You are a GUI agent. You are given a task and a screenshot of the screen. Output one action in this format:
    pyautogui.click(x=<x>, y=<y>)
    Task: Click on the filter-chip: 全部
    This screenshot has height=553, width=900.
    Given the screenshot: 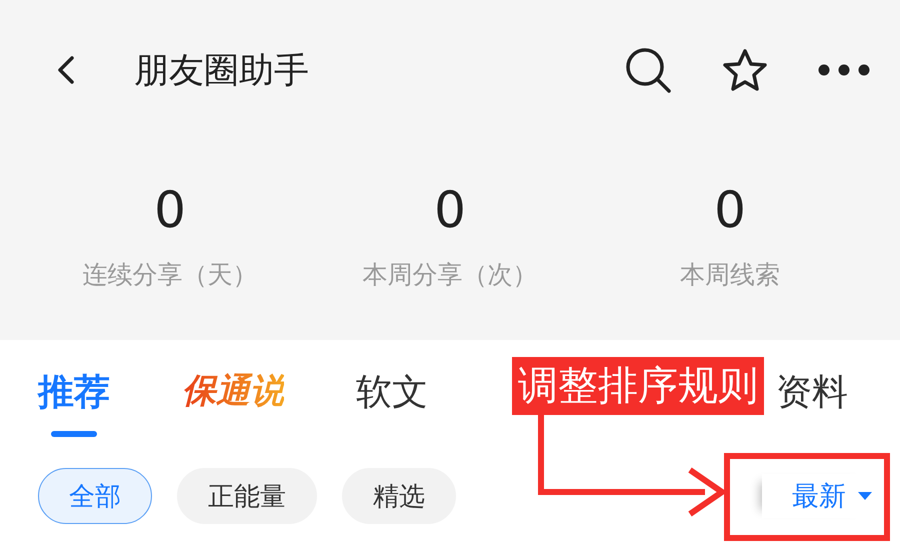 What is the action you would take?
    pyautogui.click(x=95, y=496)
    